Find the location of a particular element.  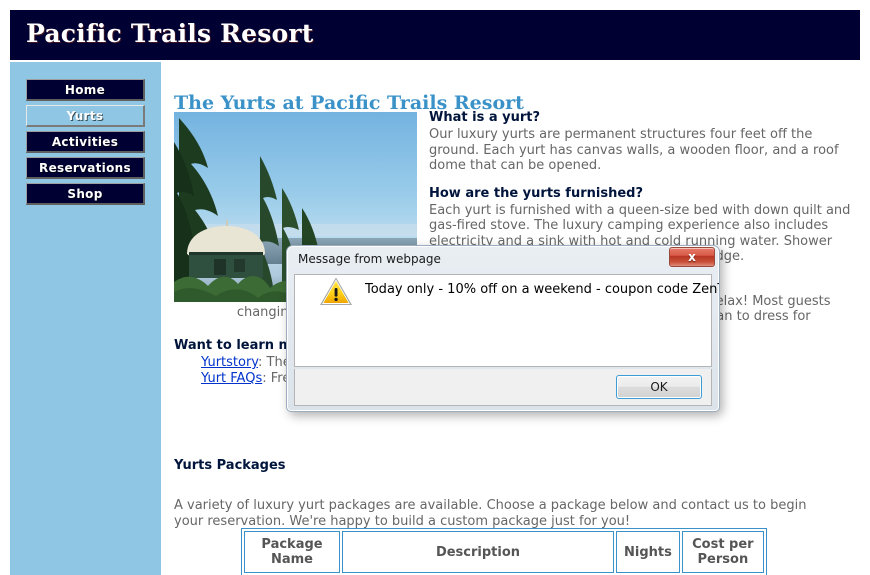

dialog-footer: OK is located at coordinates (503, 387).